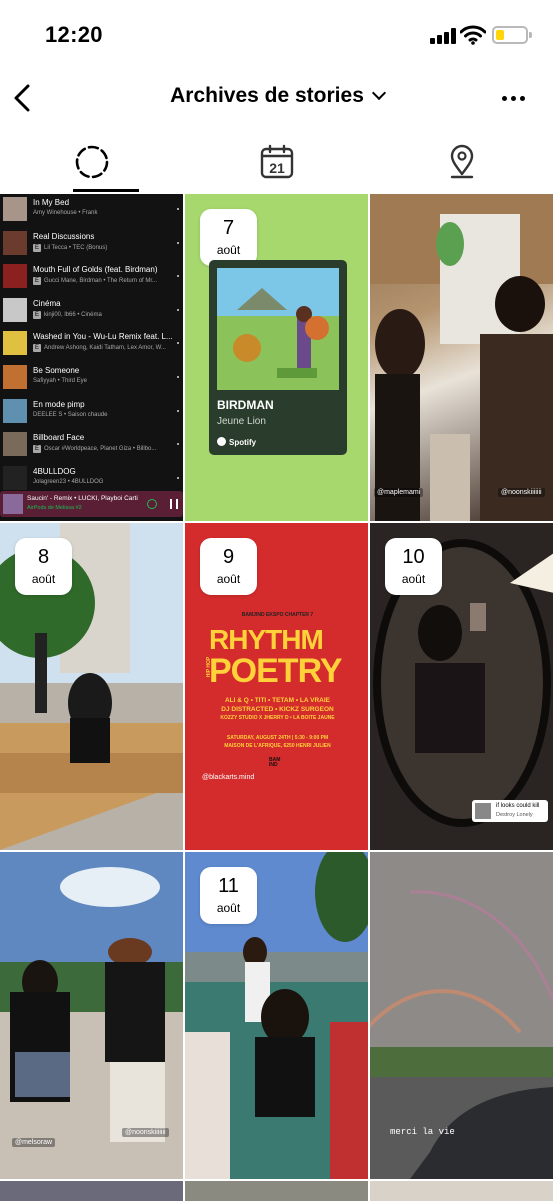 This screenshot has width=554, height=1201. I want to click on album-artwork, so click(278, 329).